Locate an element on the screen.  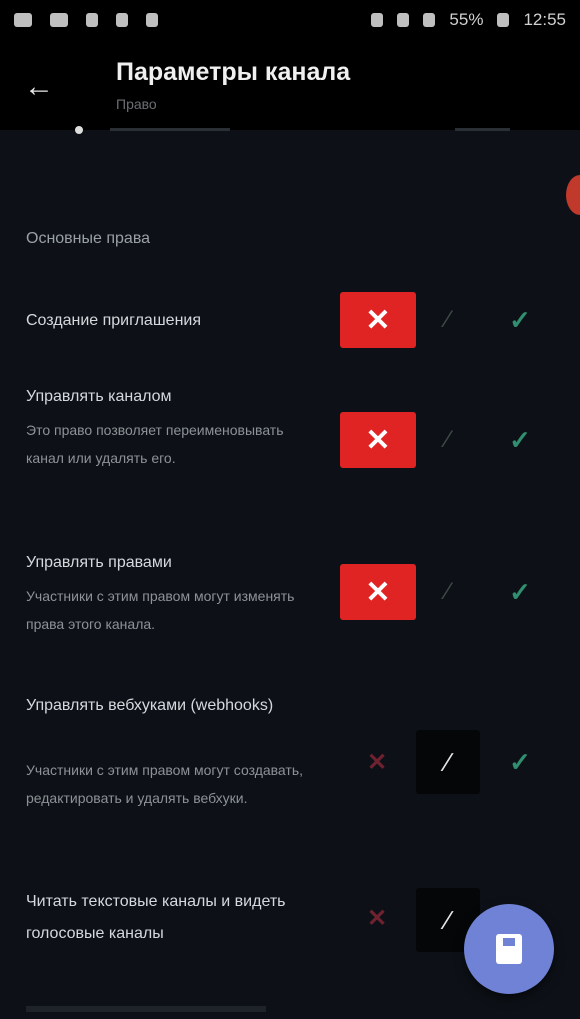
permission-name: Управлять вебхуками (webhooks) is located at coordinates (150, 705).